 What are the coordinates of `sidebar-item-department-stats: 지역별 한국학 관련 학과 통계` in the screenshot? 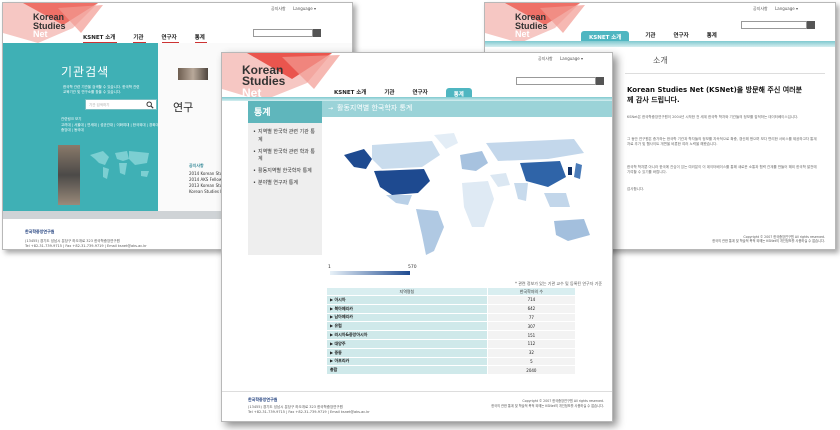 It's located at (284, 157).